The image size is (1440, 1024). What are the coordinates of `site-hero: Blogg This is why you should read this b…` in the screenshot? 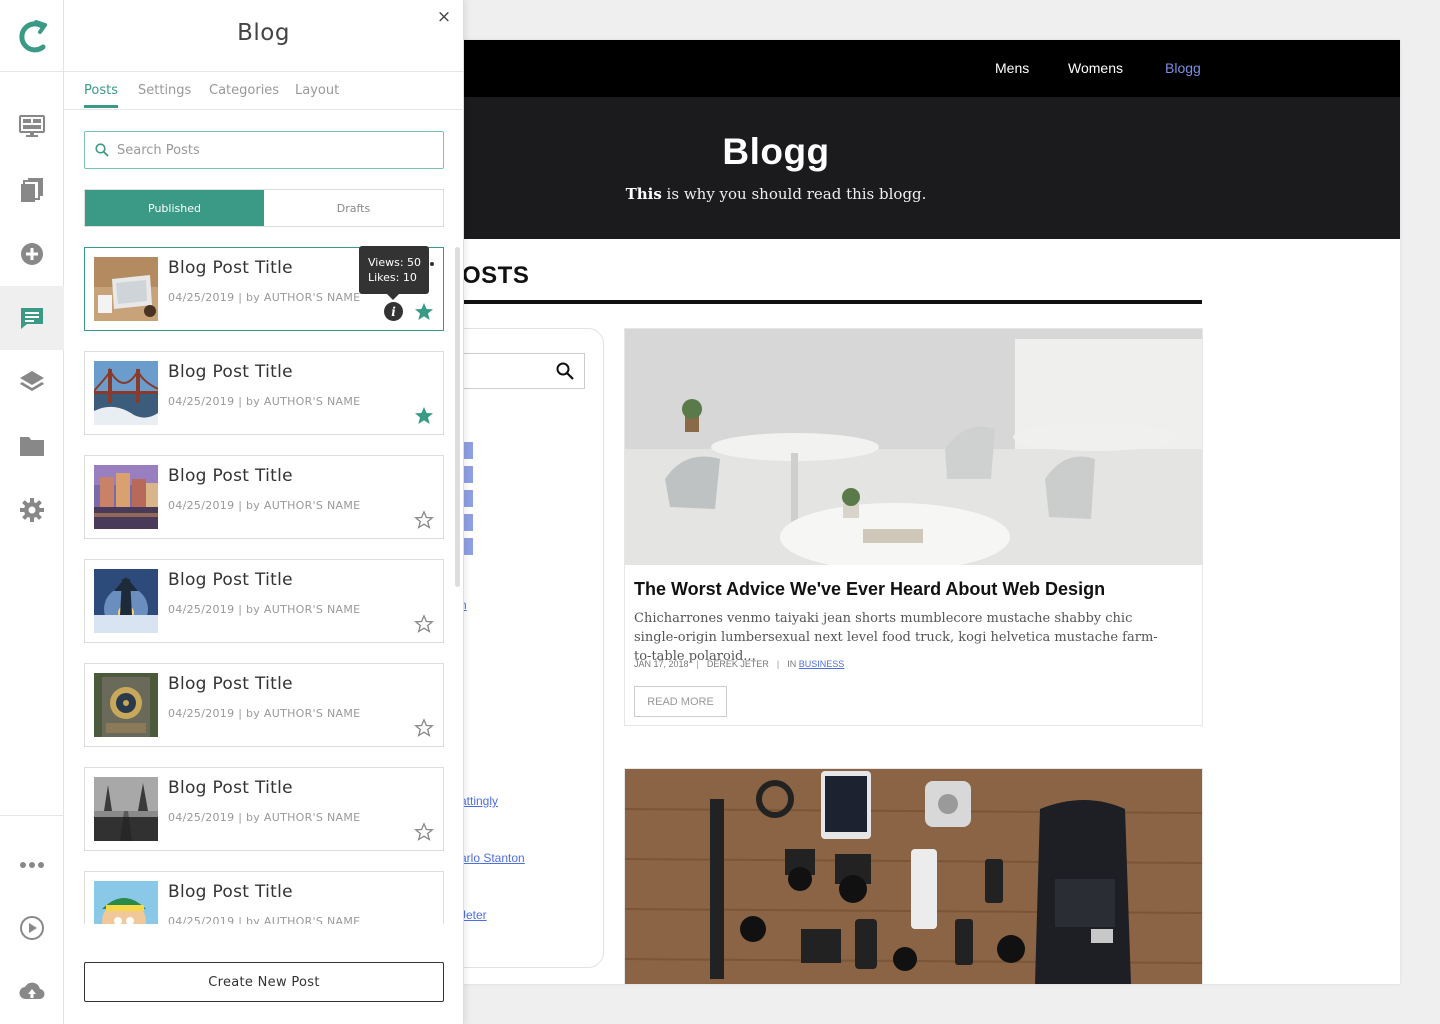 It's located at (920, 168).